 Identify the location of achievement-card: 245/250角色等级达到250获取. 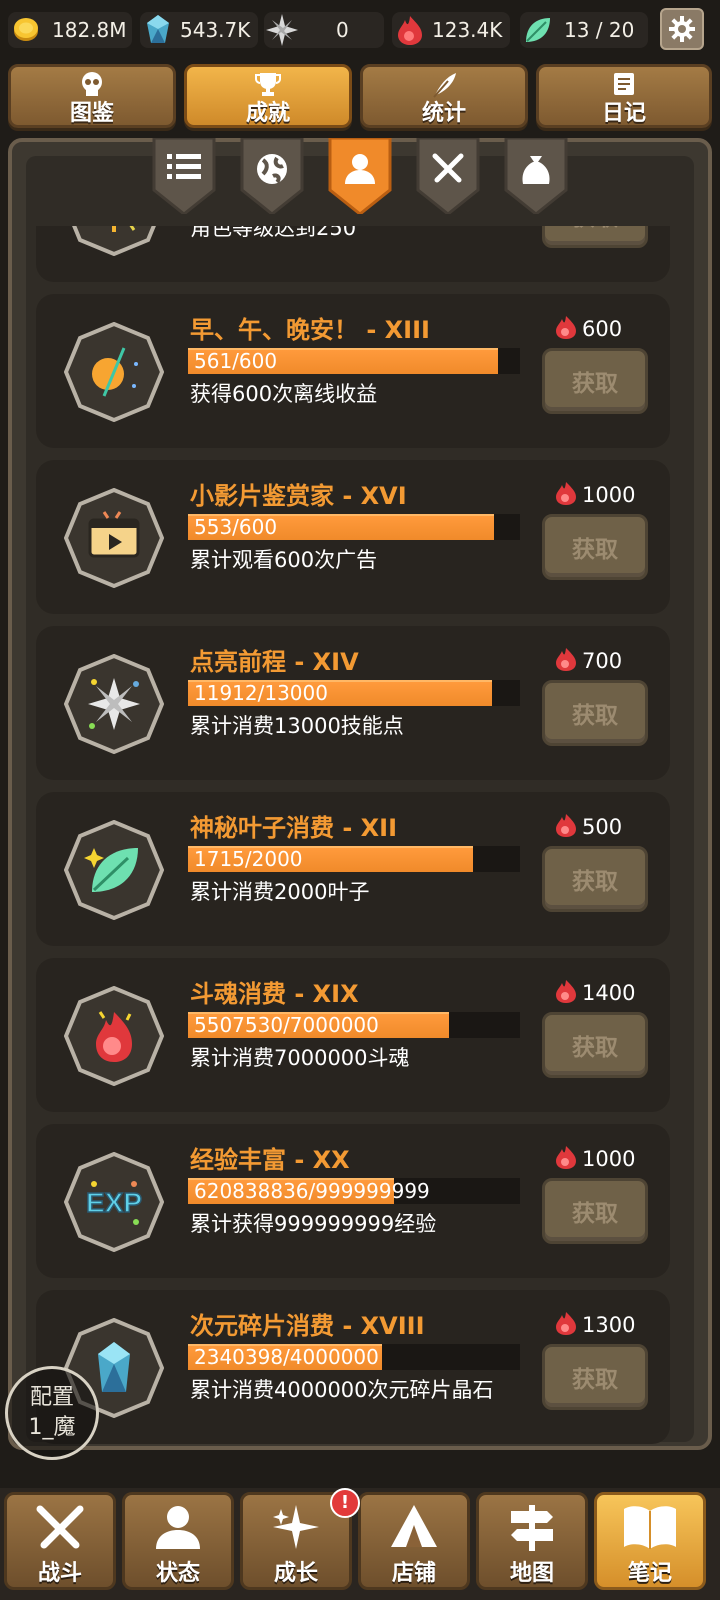
(353, 254).